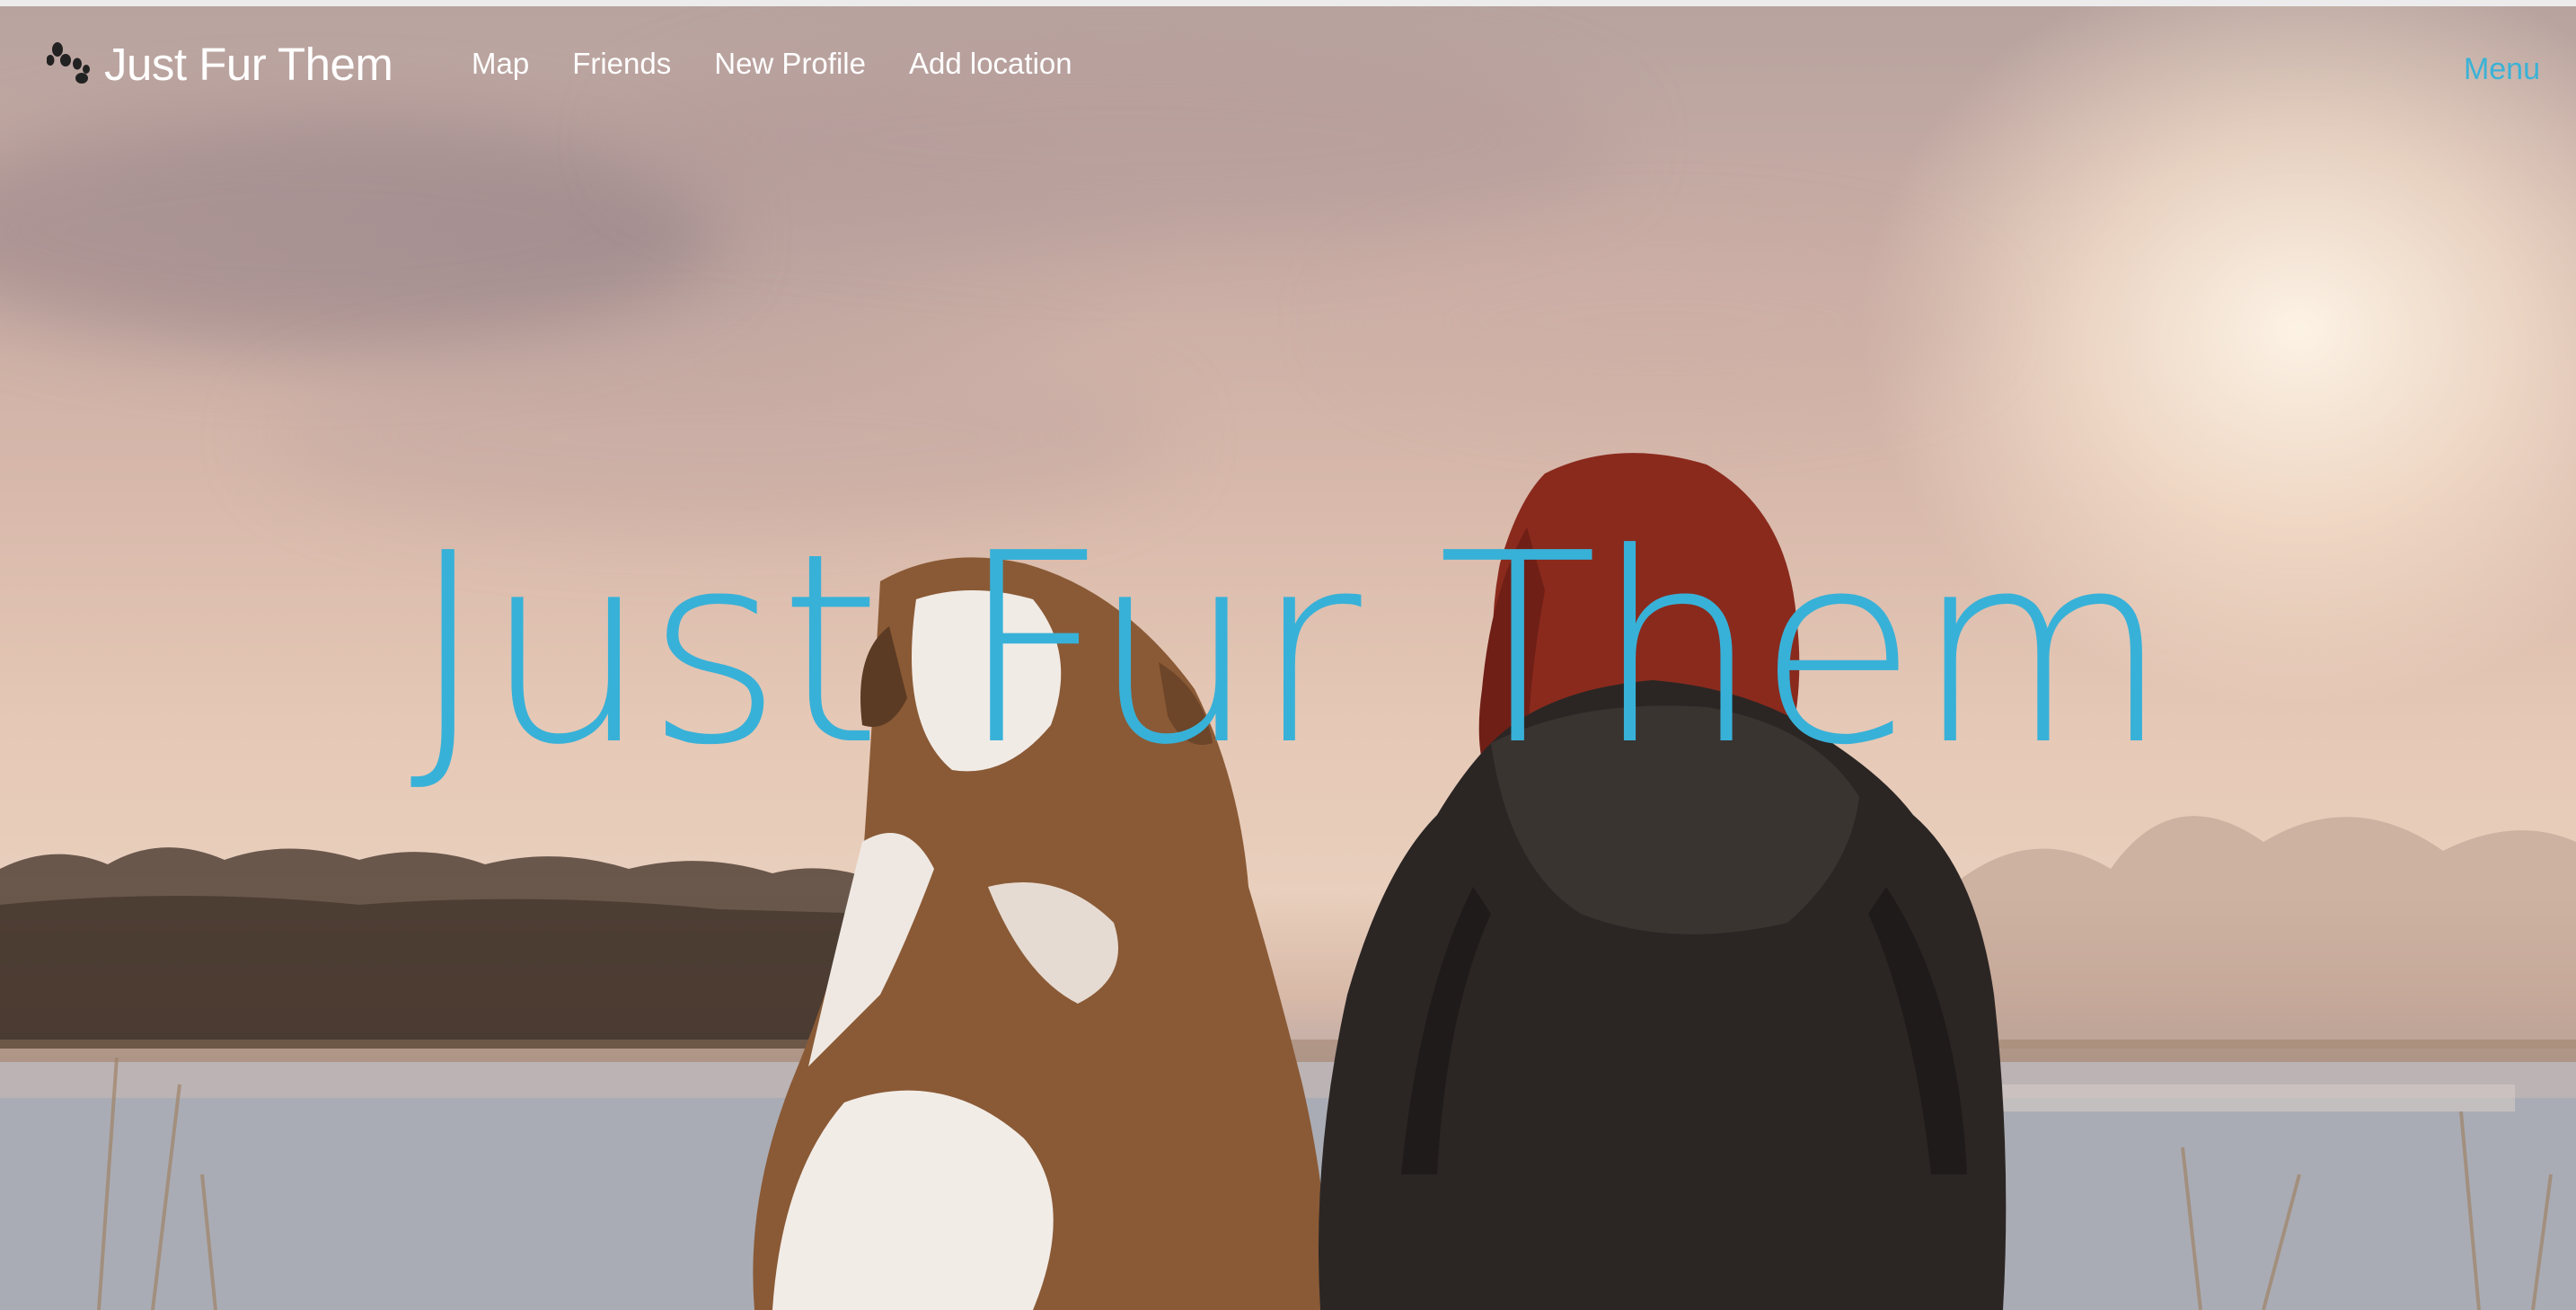  Describe the element at coordinates (990, 64) in the screenshot. I see `nav-link-add-location: Add location` at that location.